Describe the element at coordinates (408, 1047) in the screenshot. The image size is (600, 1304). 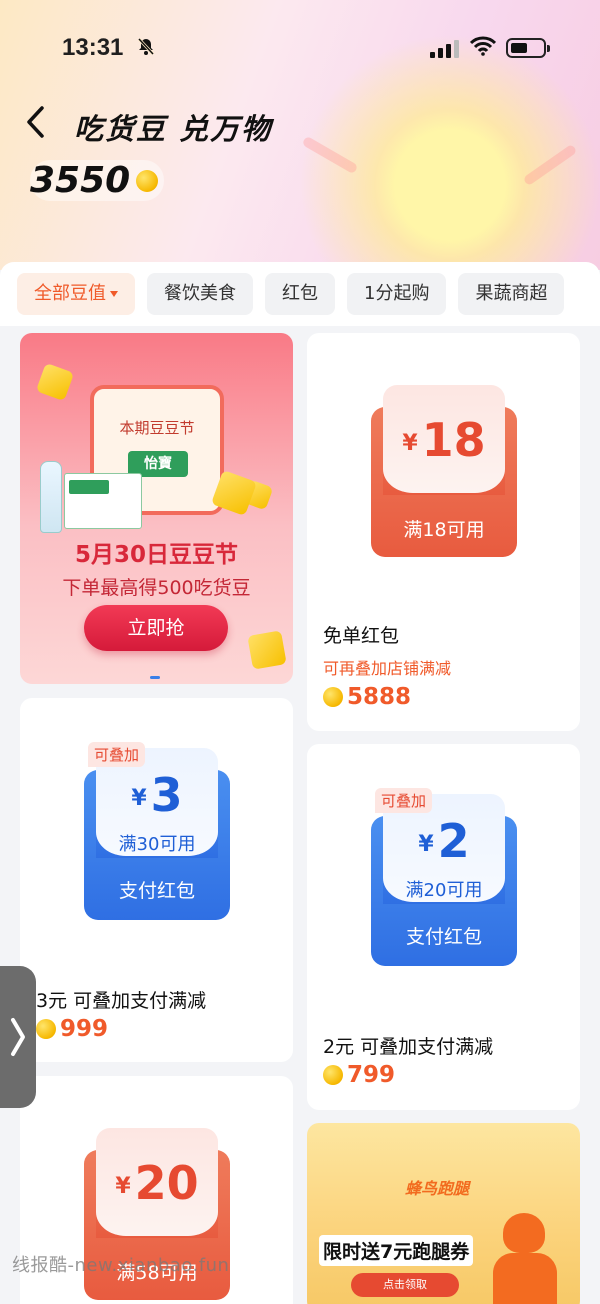
I see `item-name: 2元 可叠加支付满减` at that location.